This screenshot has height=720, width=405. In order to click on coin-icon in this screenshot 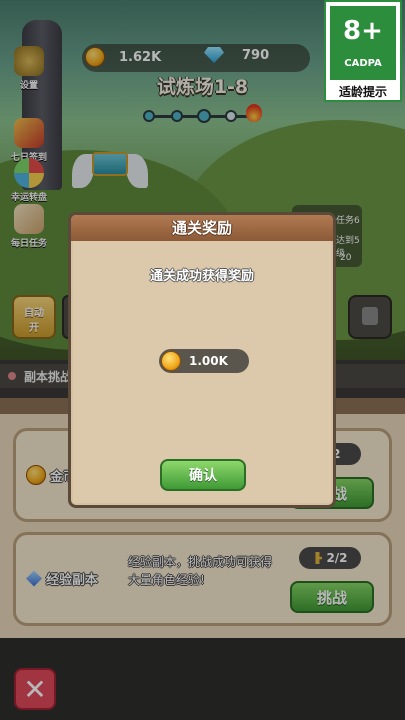, I will do `click(171, 361)`.